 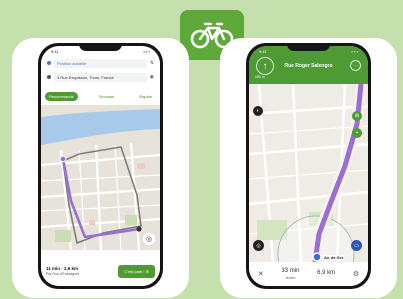 I want to click on navigation-bottom-bar: ✕ 33 min durée 6,9 km ⚙, so click(x=308, y=274).